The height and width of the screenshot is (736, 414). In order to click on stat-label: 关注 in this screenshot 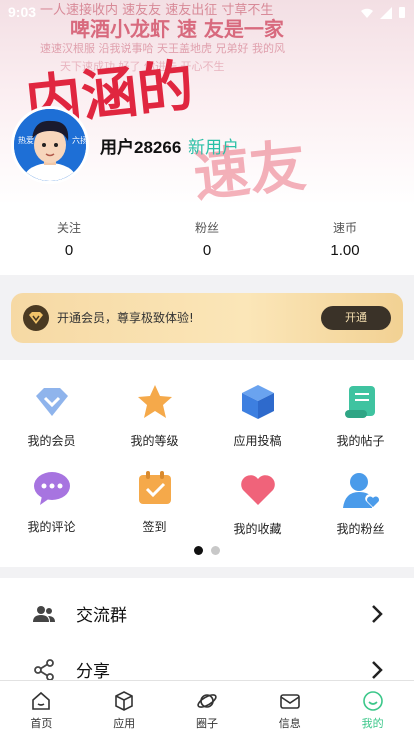, I will do `click(68, 228)`.